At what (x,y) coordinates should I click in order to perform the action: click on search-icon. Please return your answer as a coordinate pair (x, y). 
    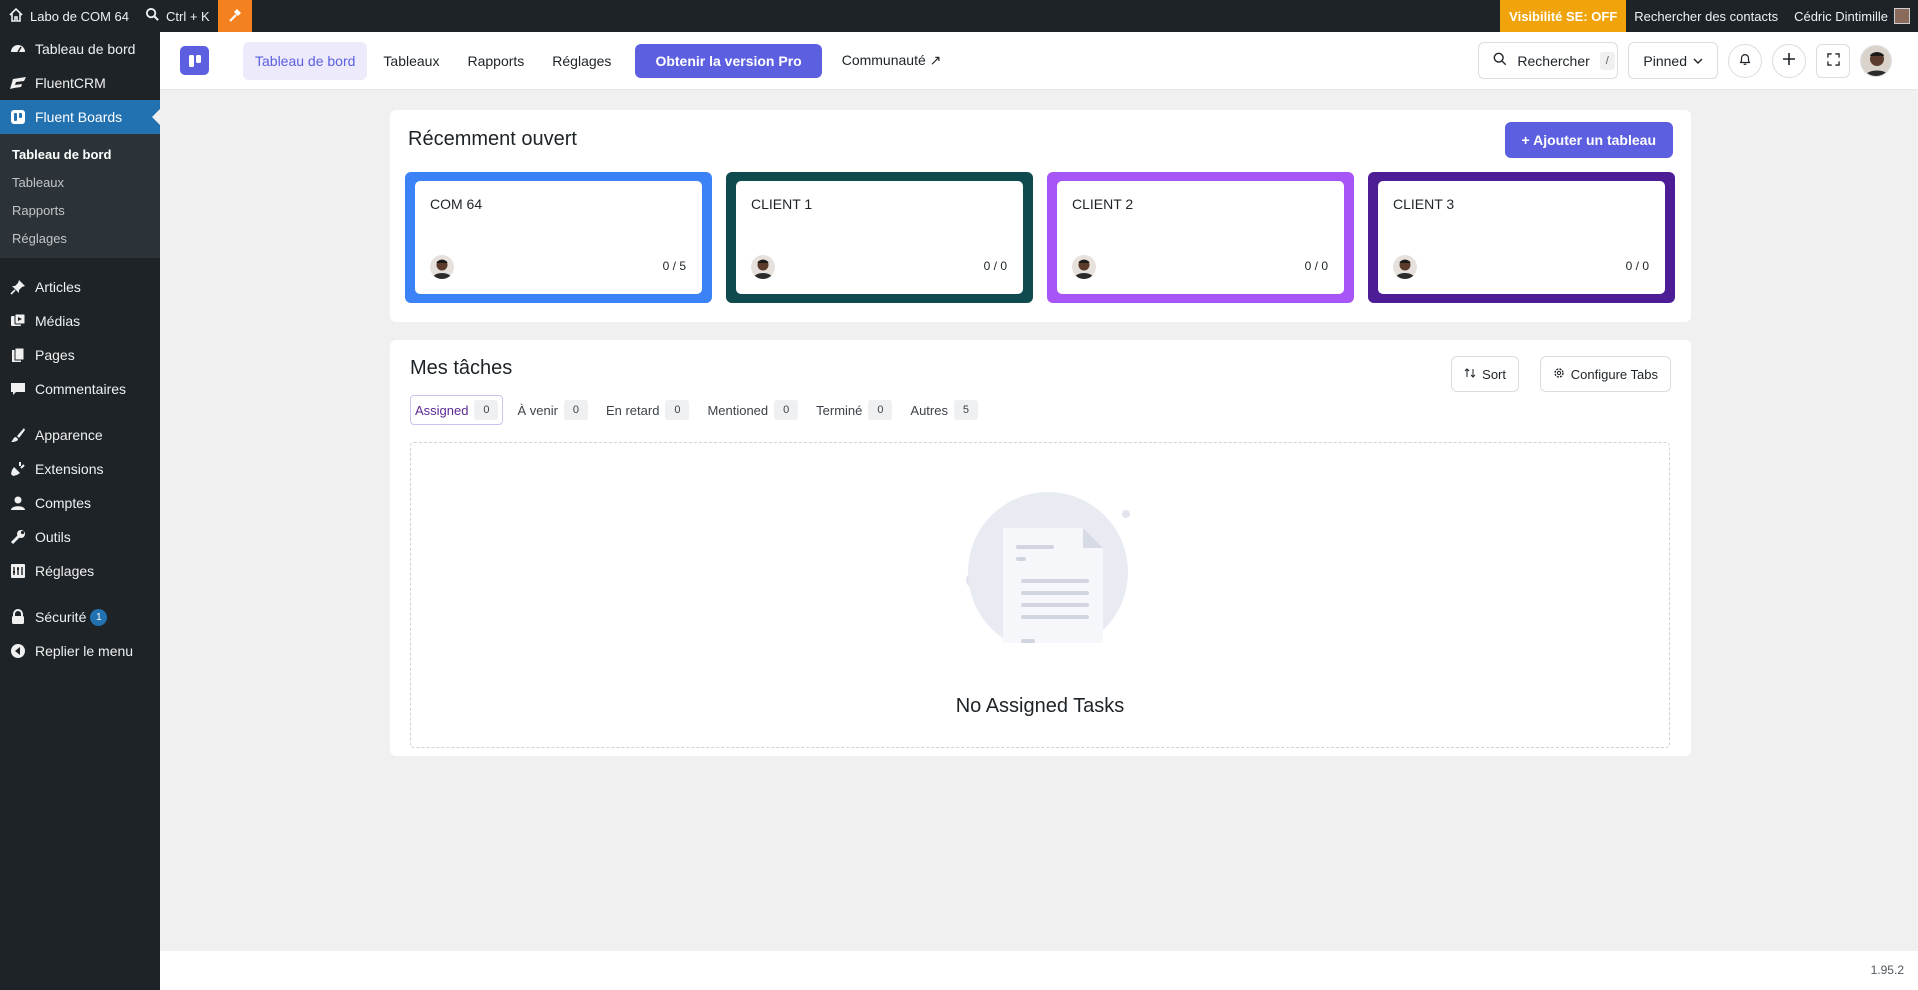
    Looking at the image, I should click on (152, 16).